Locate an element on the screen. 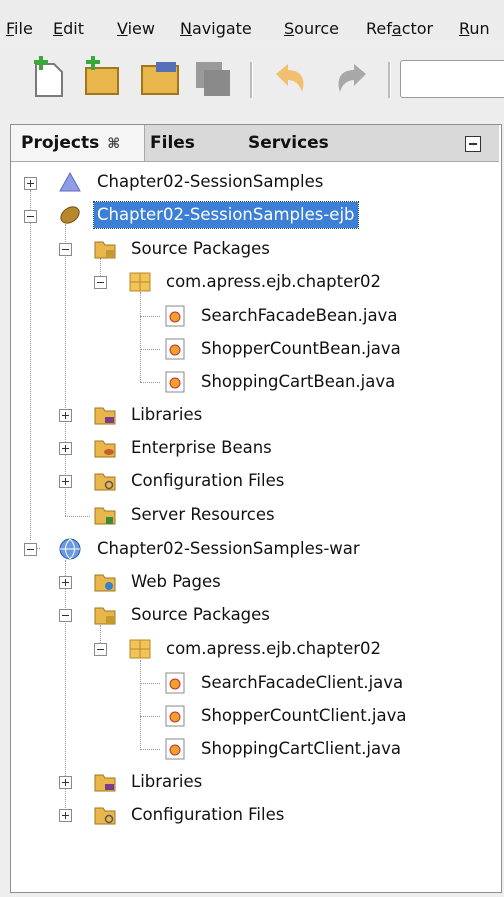 The width and height of the screenshot is (504, 897). tree-node-label: SearchFacadeBean.java is located at coordinates (299, 315).